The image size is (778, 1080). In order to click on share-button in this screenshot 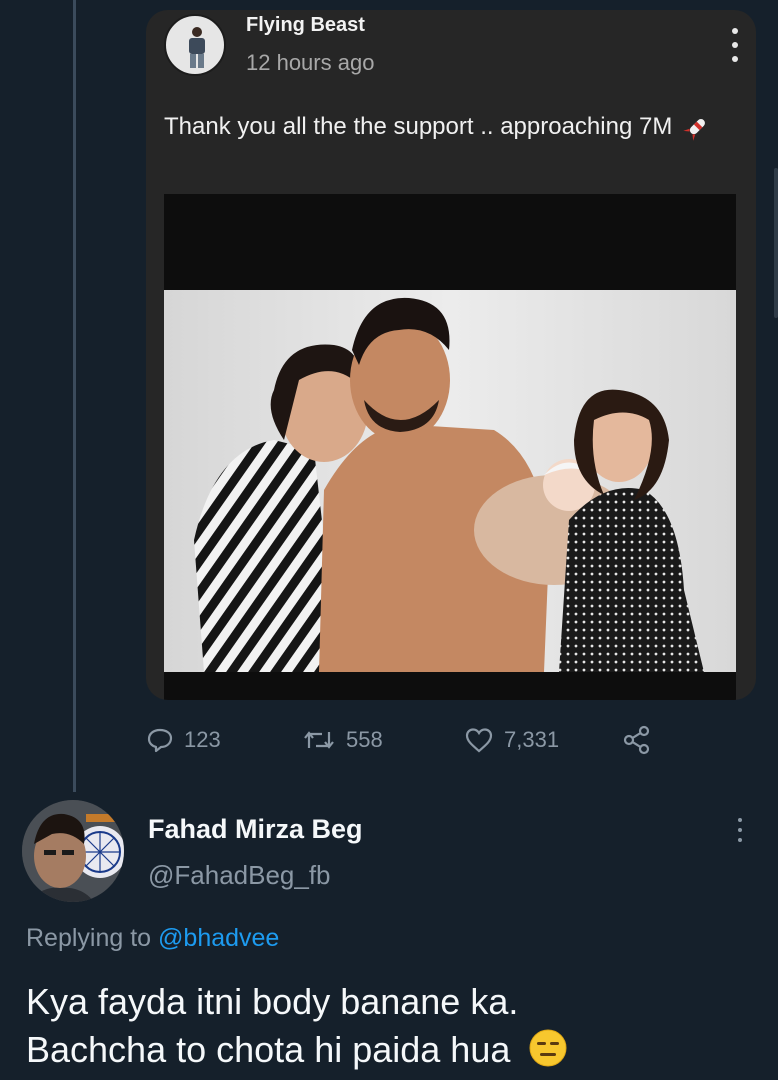, I will do `click(637, 740)`.